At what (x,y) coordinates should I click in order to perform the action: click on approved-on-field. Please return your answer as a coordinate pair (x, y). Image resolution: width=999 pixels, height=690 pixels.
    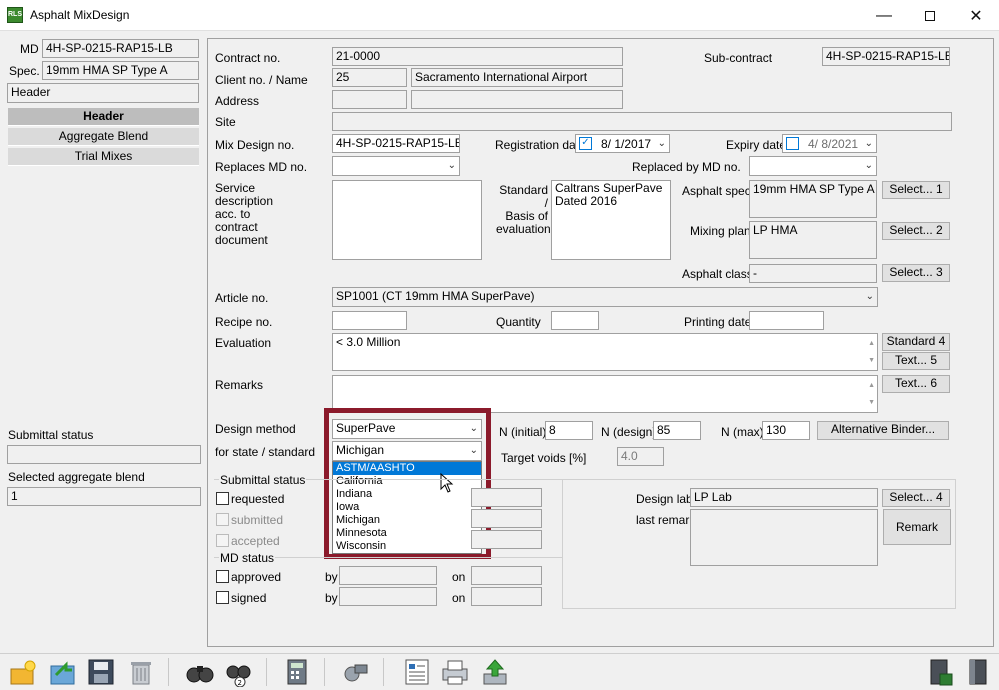
    Looking at the image, I should click on (506, 575).